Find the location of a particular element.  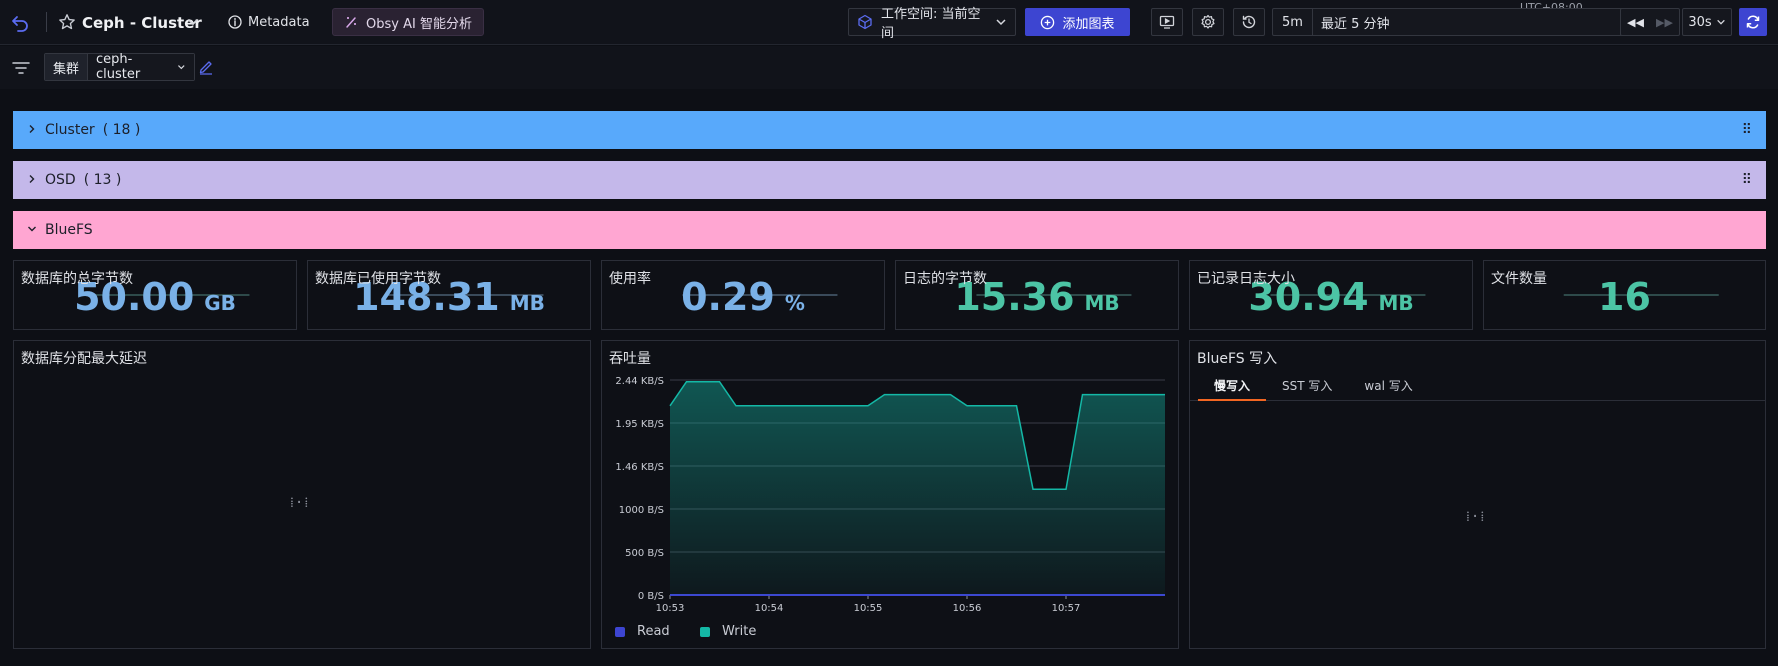

cluster-variable-select: ceph-cluster is located at coordinates (141, 67).